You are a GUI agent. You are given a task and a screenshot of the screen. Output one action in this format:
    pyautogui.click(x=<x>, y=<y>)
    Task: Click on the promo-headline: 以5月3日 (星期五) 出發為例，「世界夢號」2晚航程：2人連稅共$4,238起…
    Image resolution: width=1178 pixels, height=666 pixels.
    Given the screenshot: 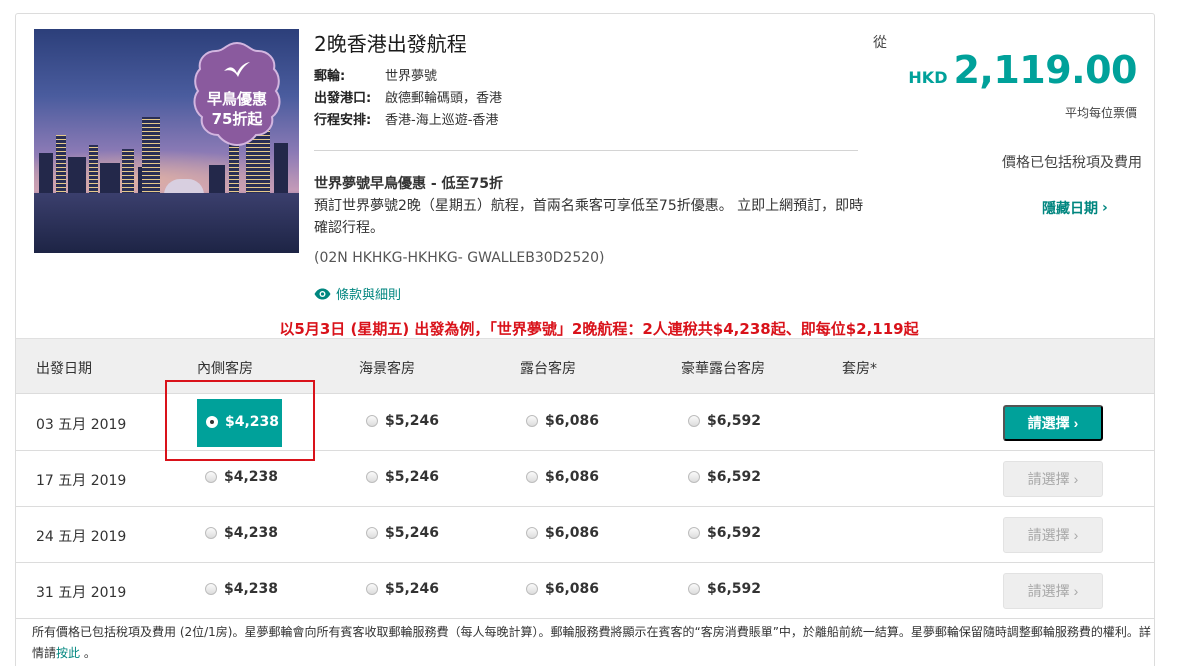 What is the action you would take?
    pyautogui.click(x=599, y=329)
    